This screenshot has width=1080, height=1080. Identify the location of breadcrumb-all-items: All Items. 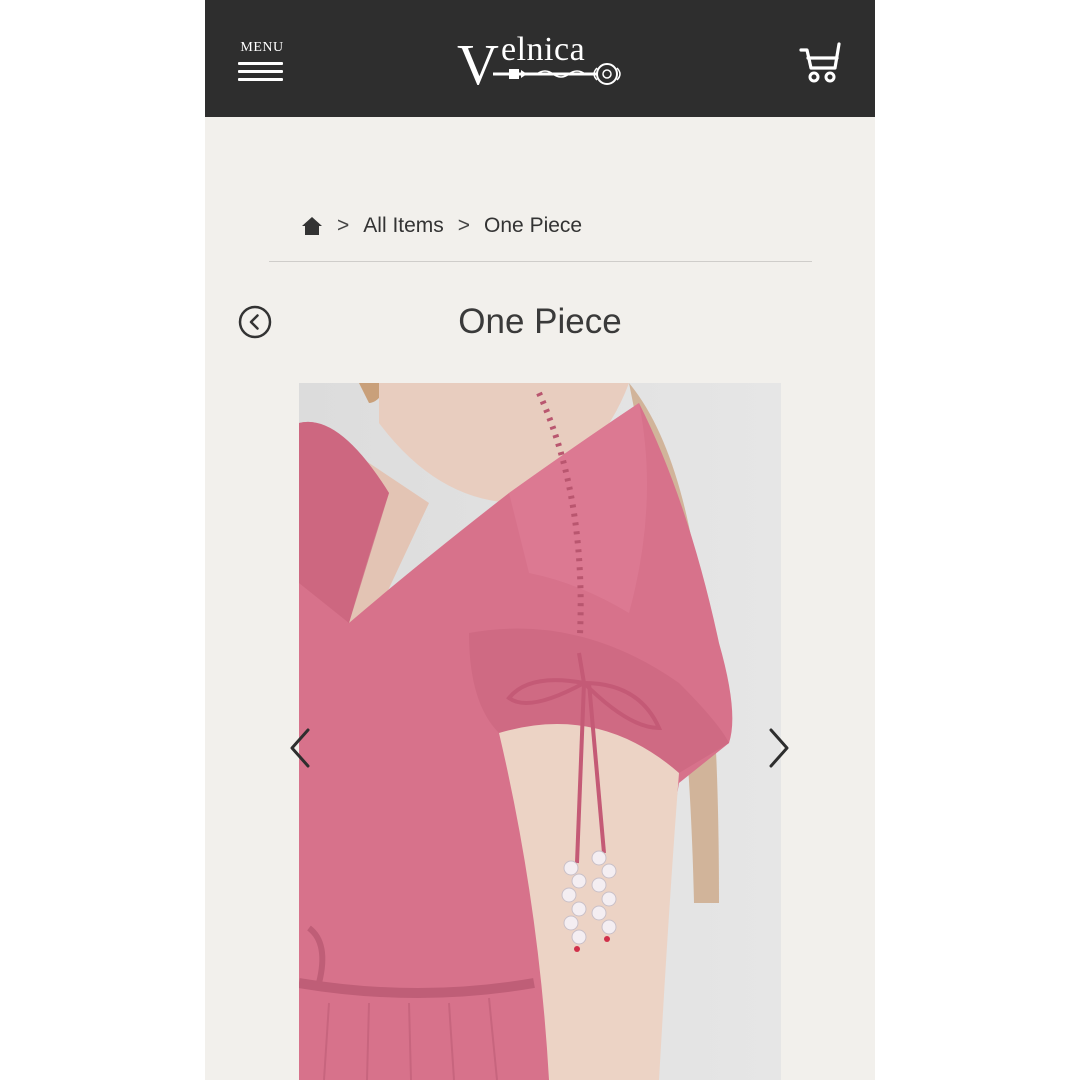
(403, 226).